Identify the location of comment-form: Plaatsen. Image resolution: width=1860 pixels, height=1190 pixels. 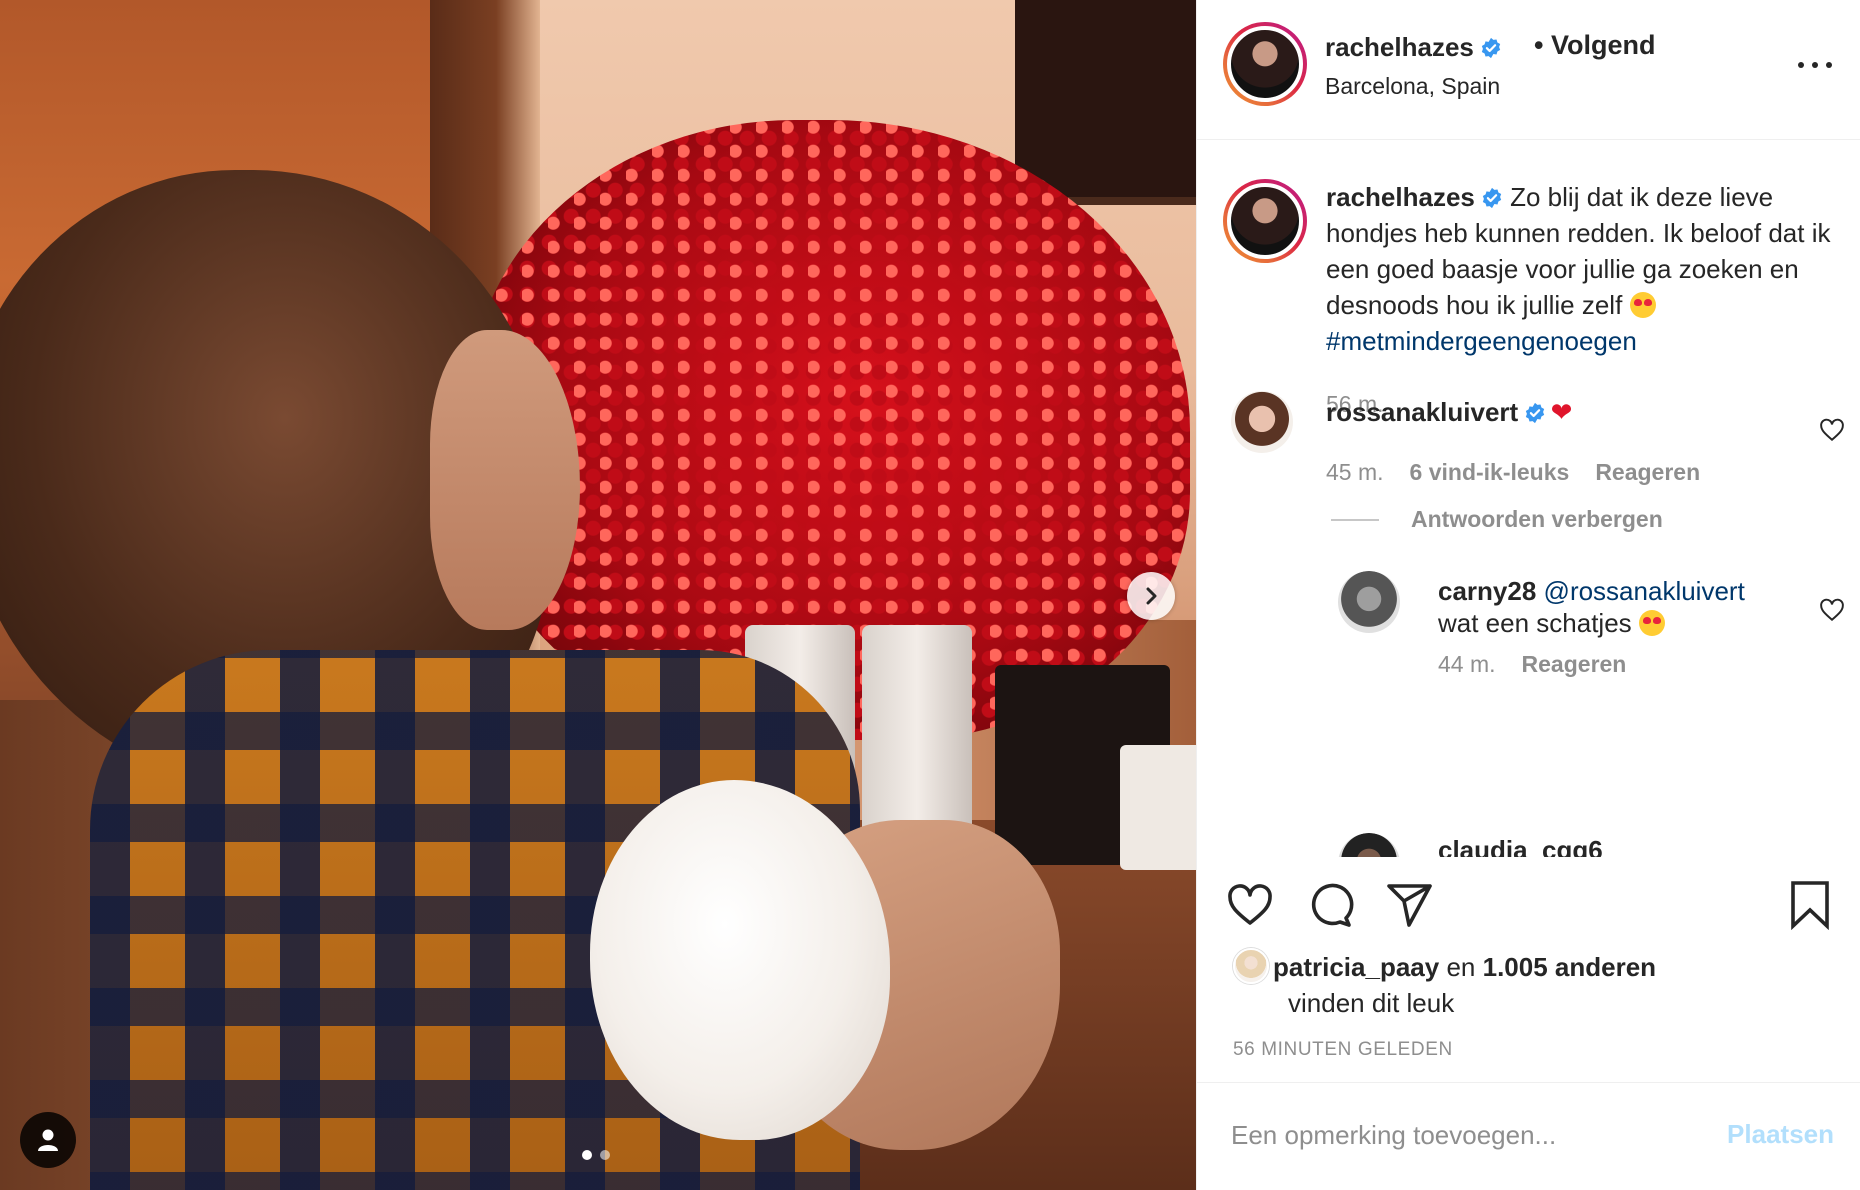
(1528, 1136).